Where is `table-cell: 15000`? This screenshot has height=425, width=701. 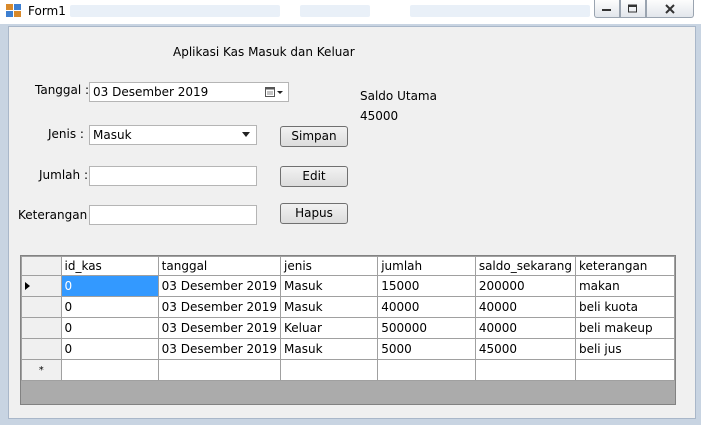 table-cell: 15000 is located at coordinates (426, 286).